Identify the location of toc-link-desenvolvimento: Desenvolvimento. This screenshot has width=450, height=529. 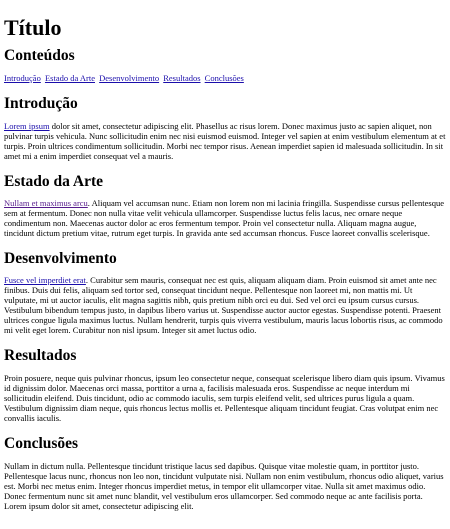
(129, 78).